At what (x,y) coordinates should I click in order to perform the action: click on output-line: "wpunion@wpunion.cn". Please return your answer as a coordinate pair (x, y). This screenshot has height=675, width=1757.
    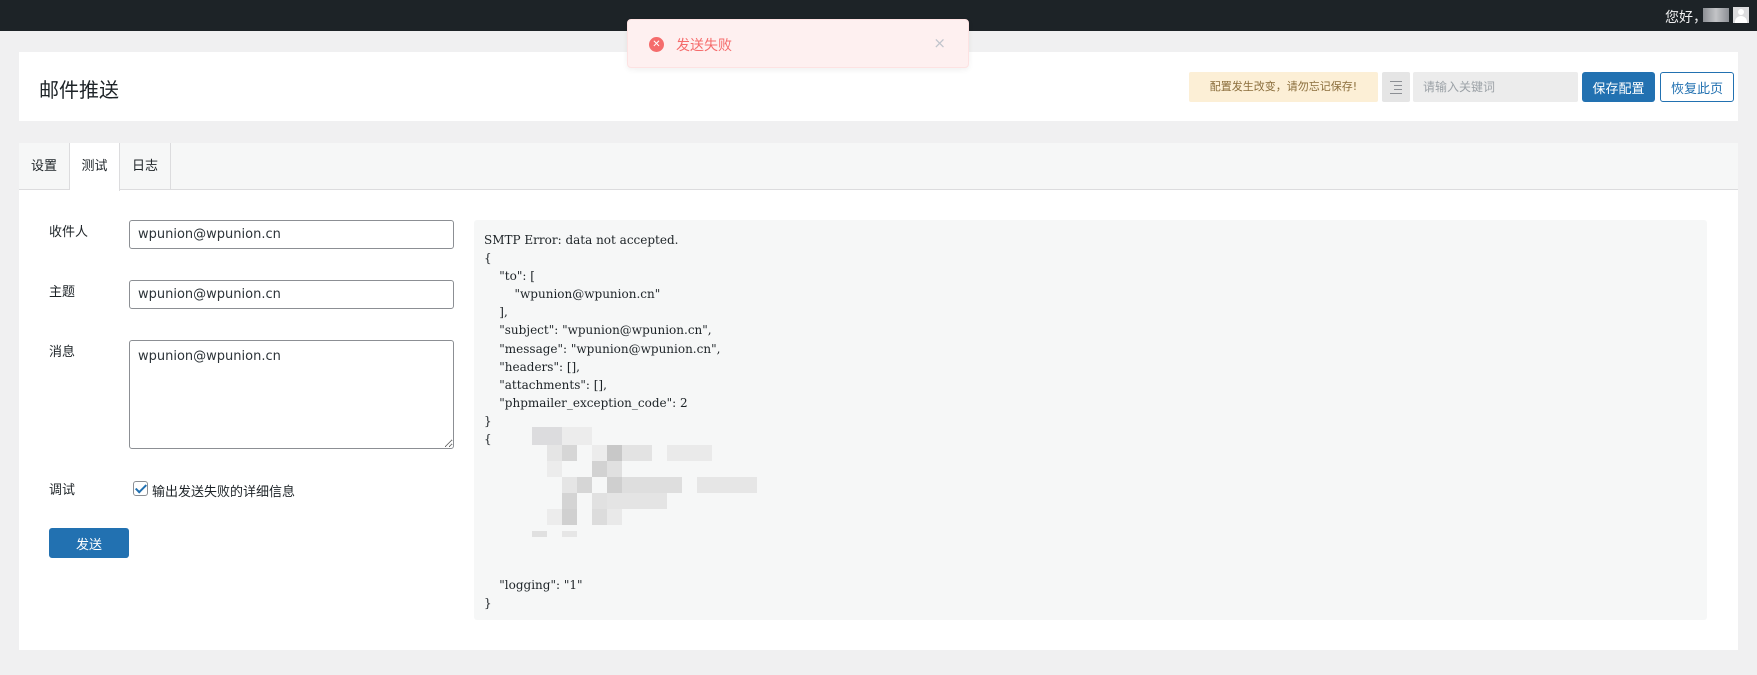
    Looking at the image, I should click on (572, 294).